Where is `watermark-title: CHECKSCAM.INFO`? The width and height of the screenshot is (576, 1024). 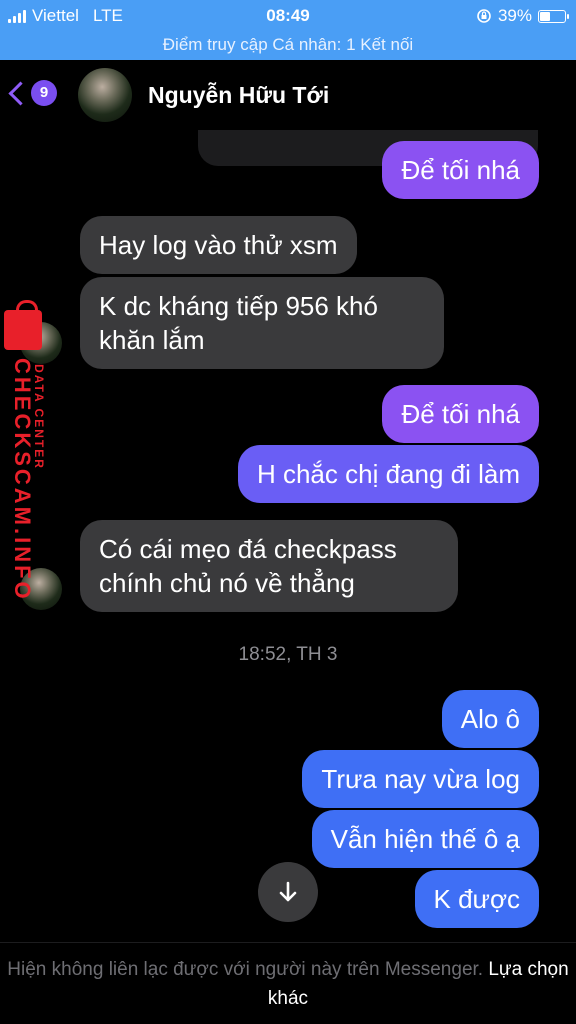 watermark-title: CHECKSCAM.INFO is located at coordinates (22, 480).